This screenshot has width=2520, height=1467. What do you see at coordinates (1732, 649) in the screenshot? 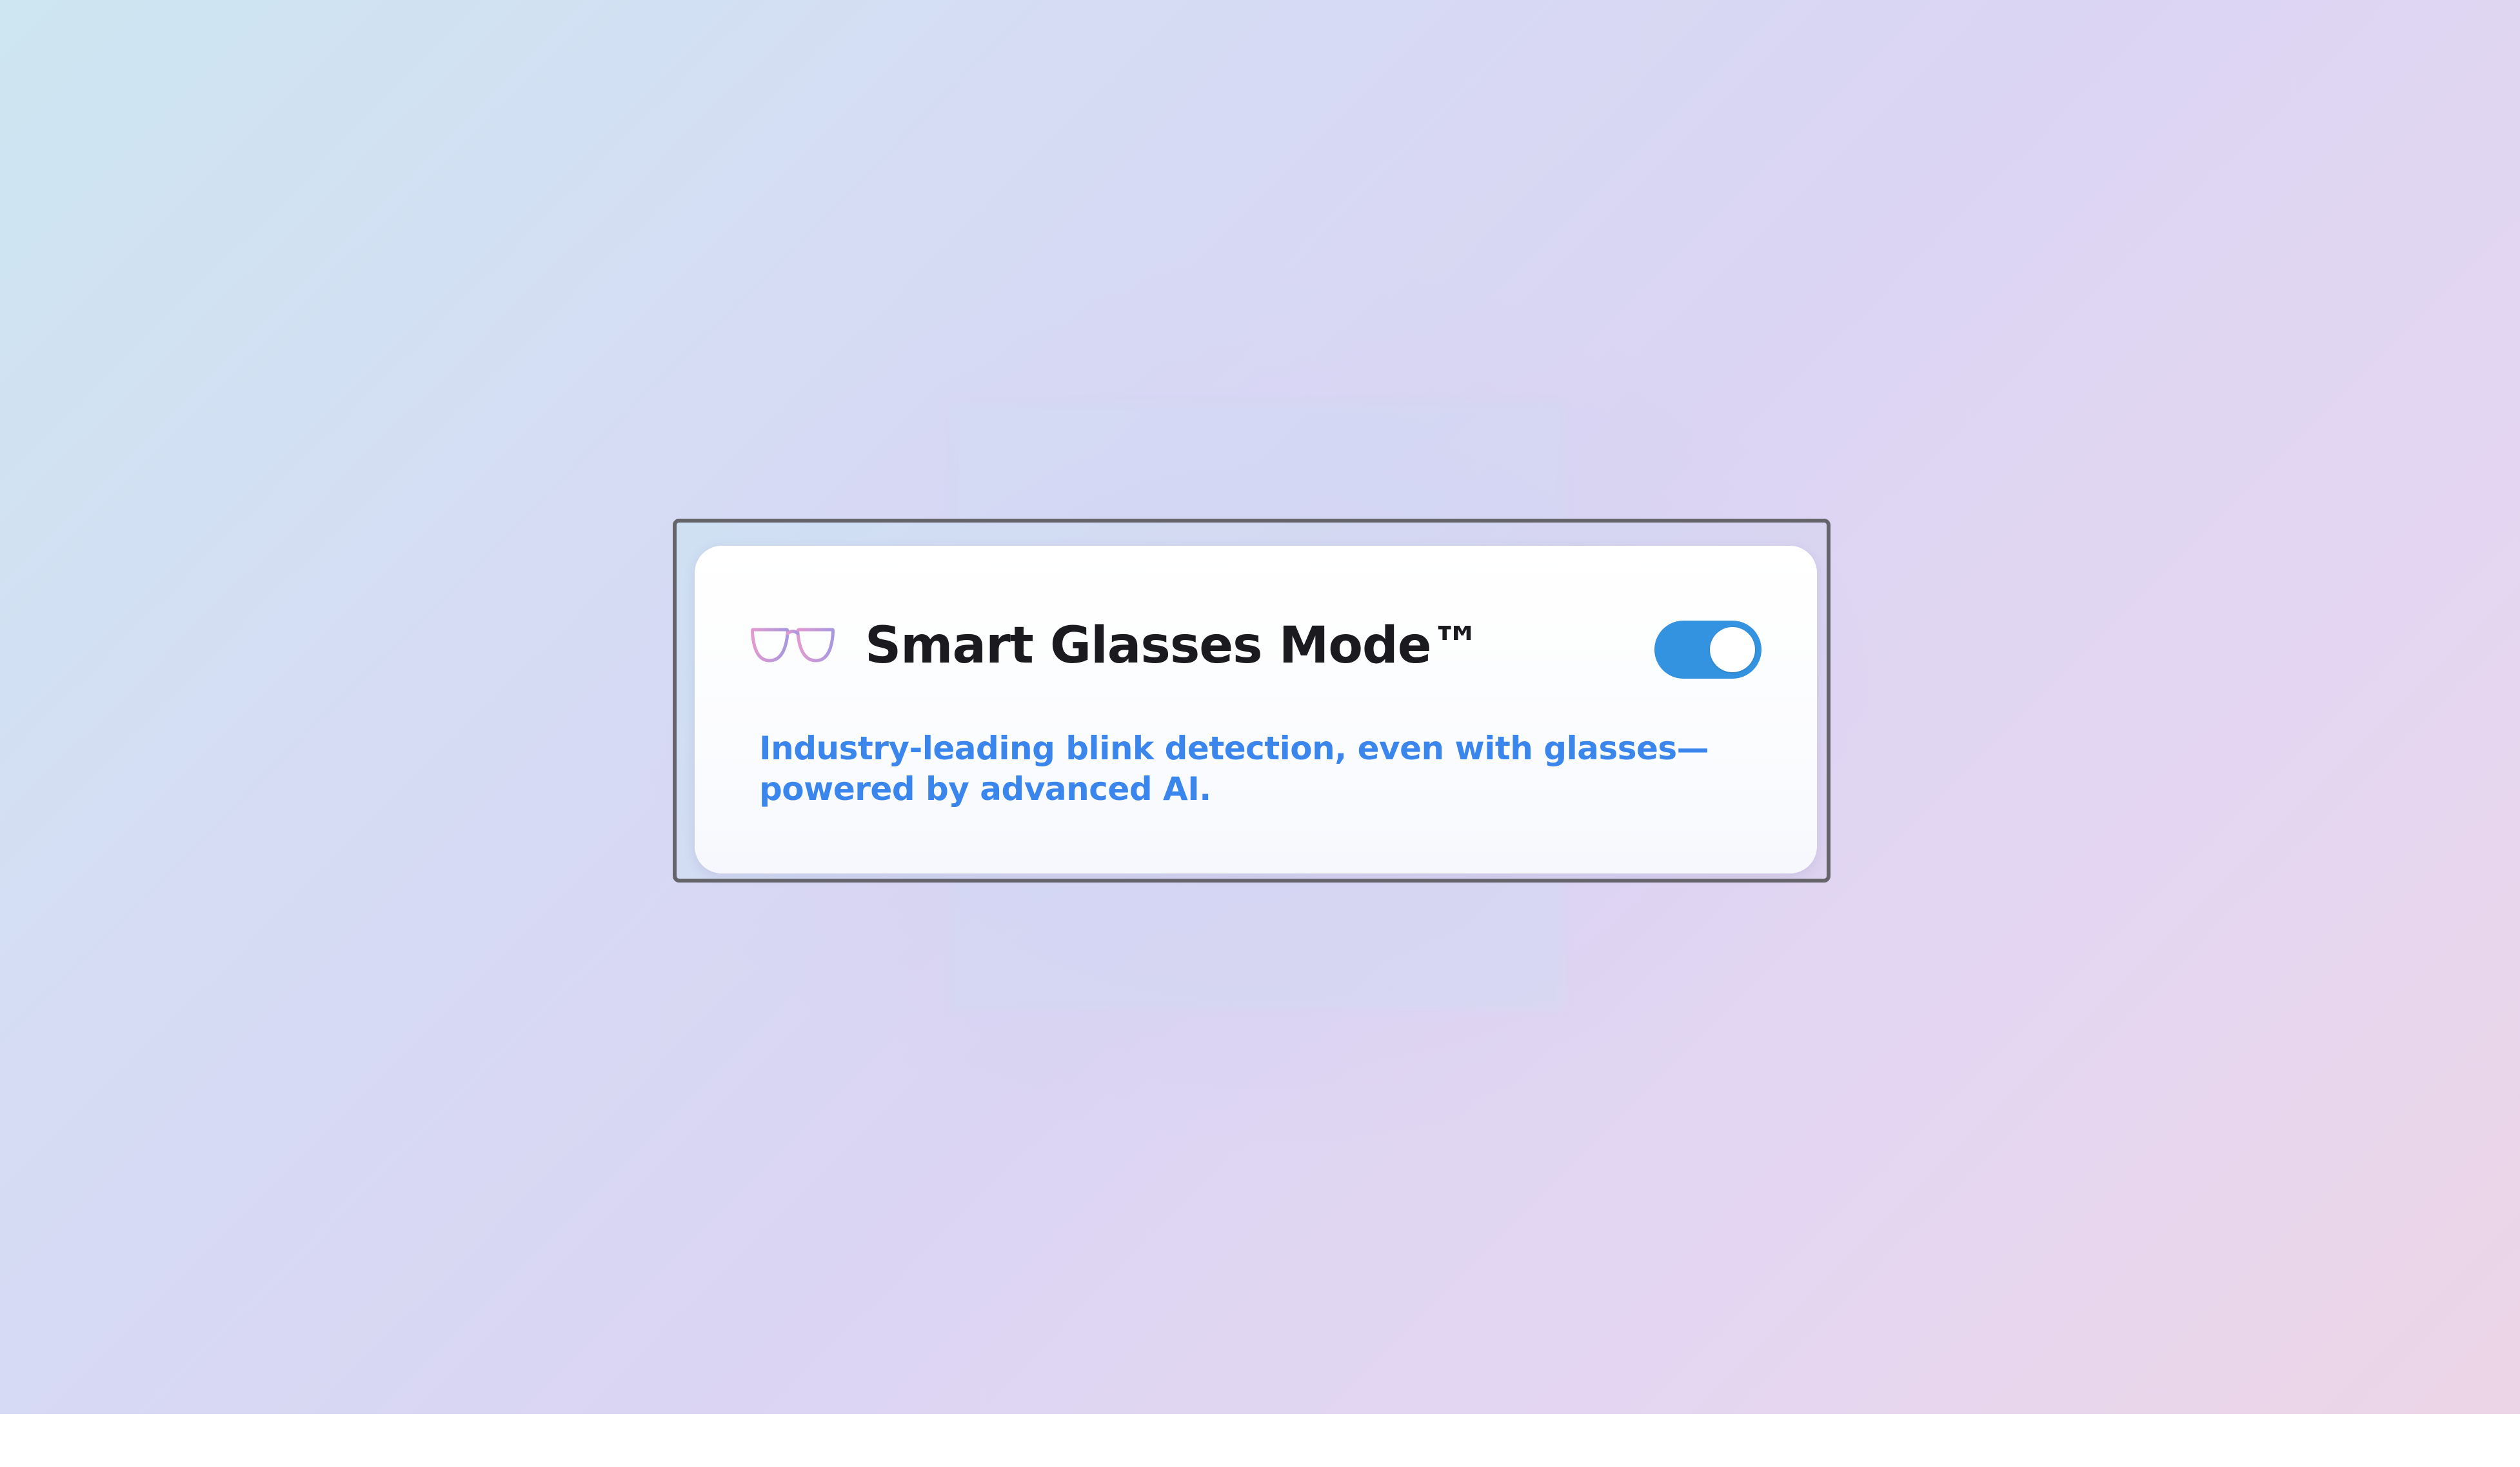
I see `toggle-knob` at bounding box center [1732, 649].